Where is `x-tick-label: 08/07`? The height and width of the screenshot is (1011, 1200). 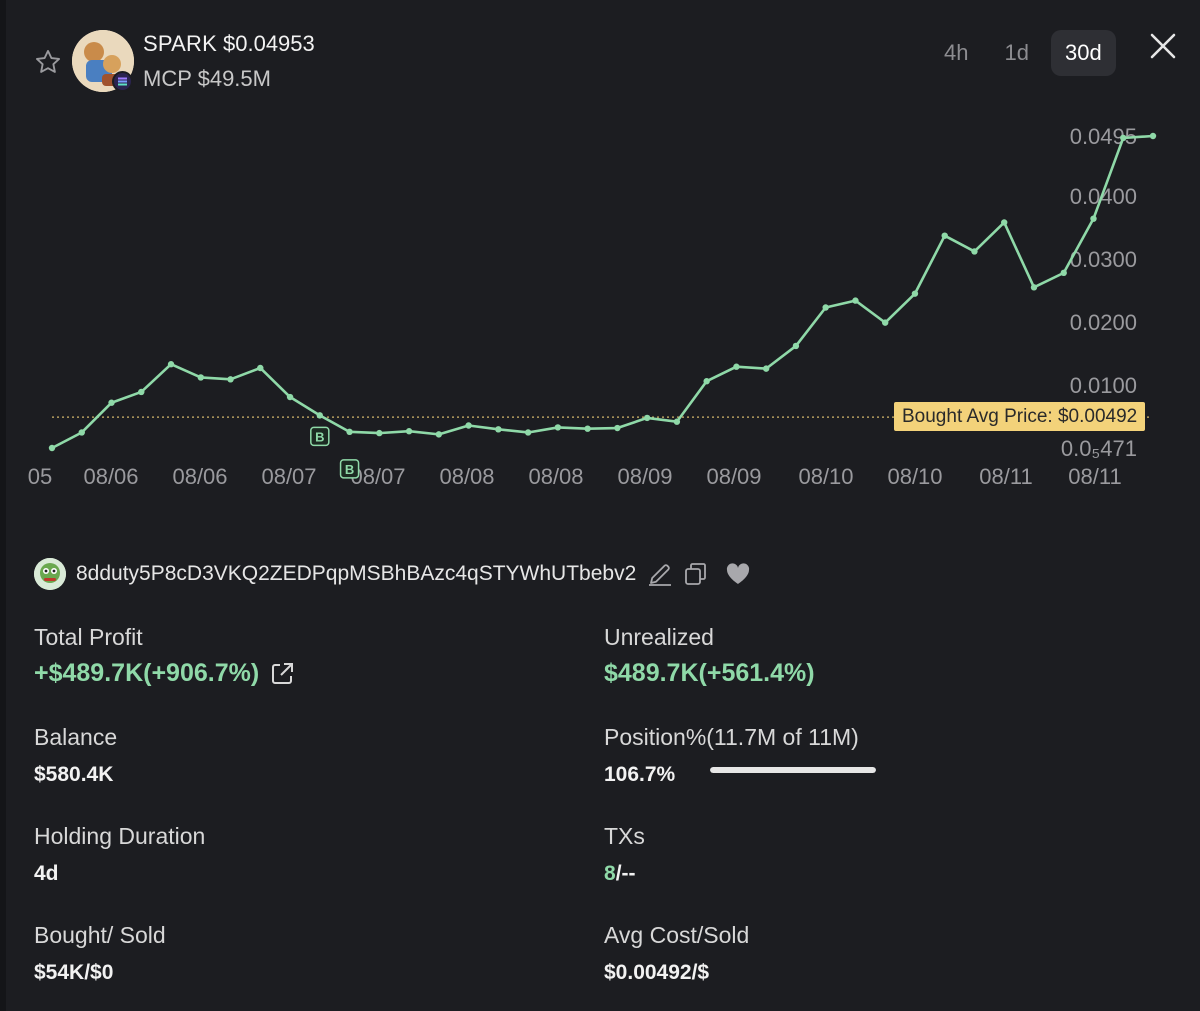 x-tick-label: 08/07 is located at coordinates (288, 476).